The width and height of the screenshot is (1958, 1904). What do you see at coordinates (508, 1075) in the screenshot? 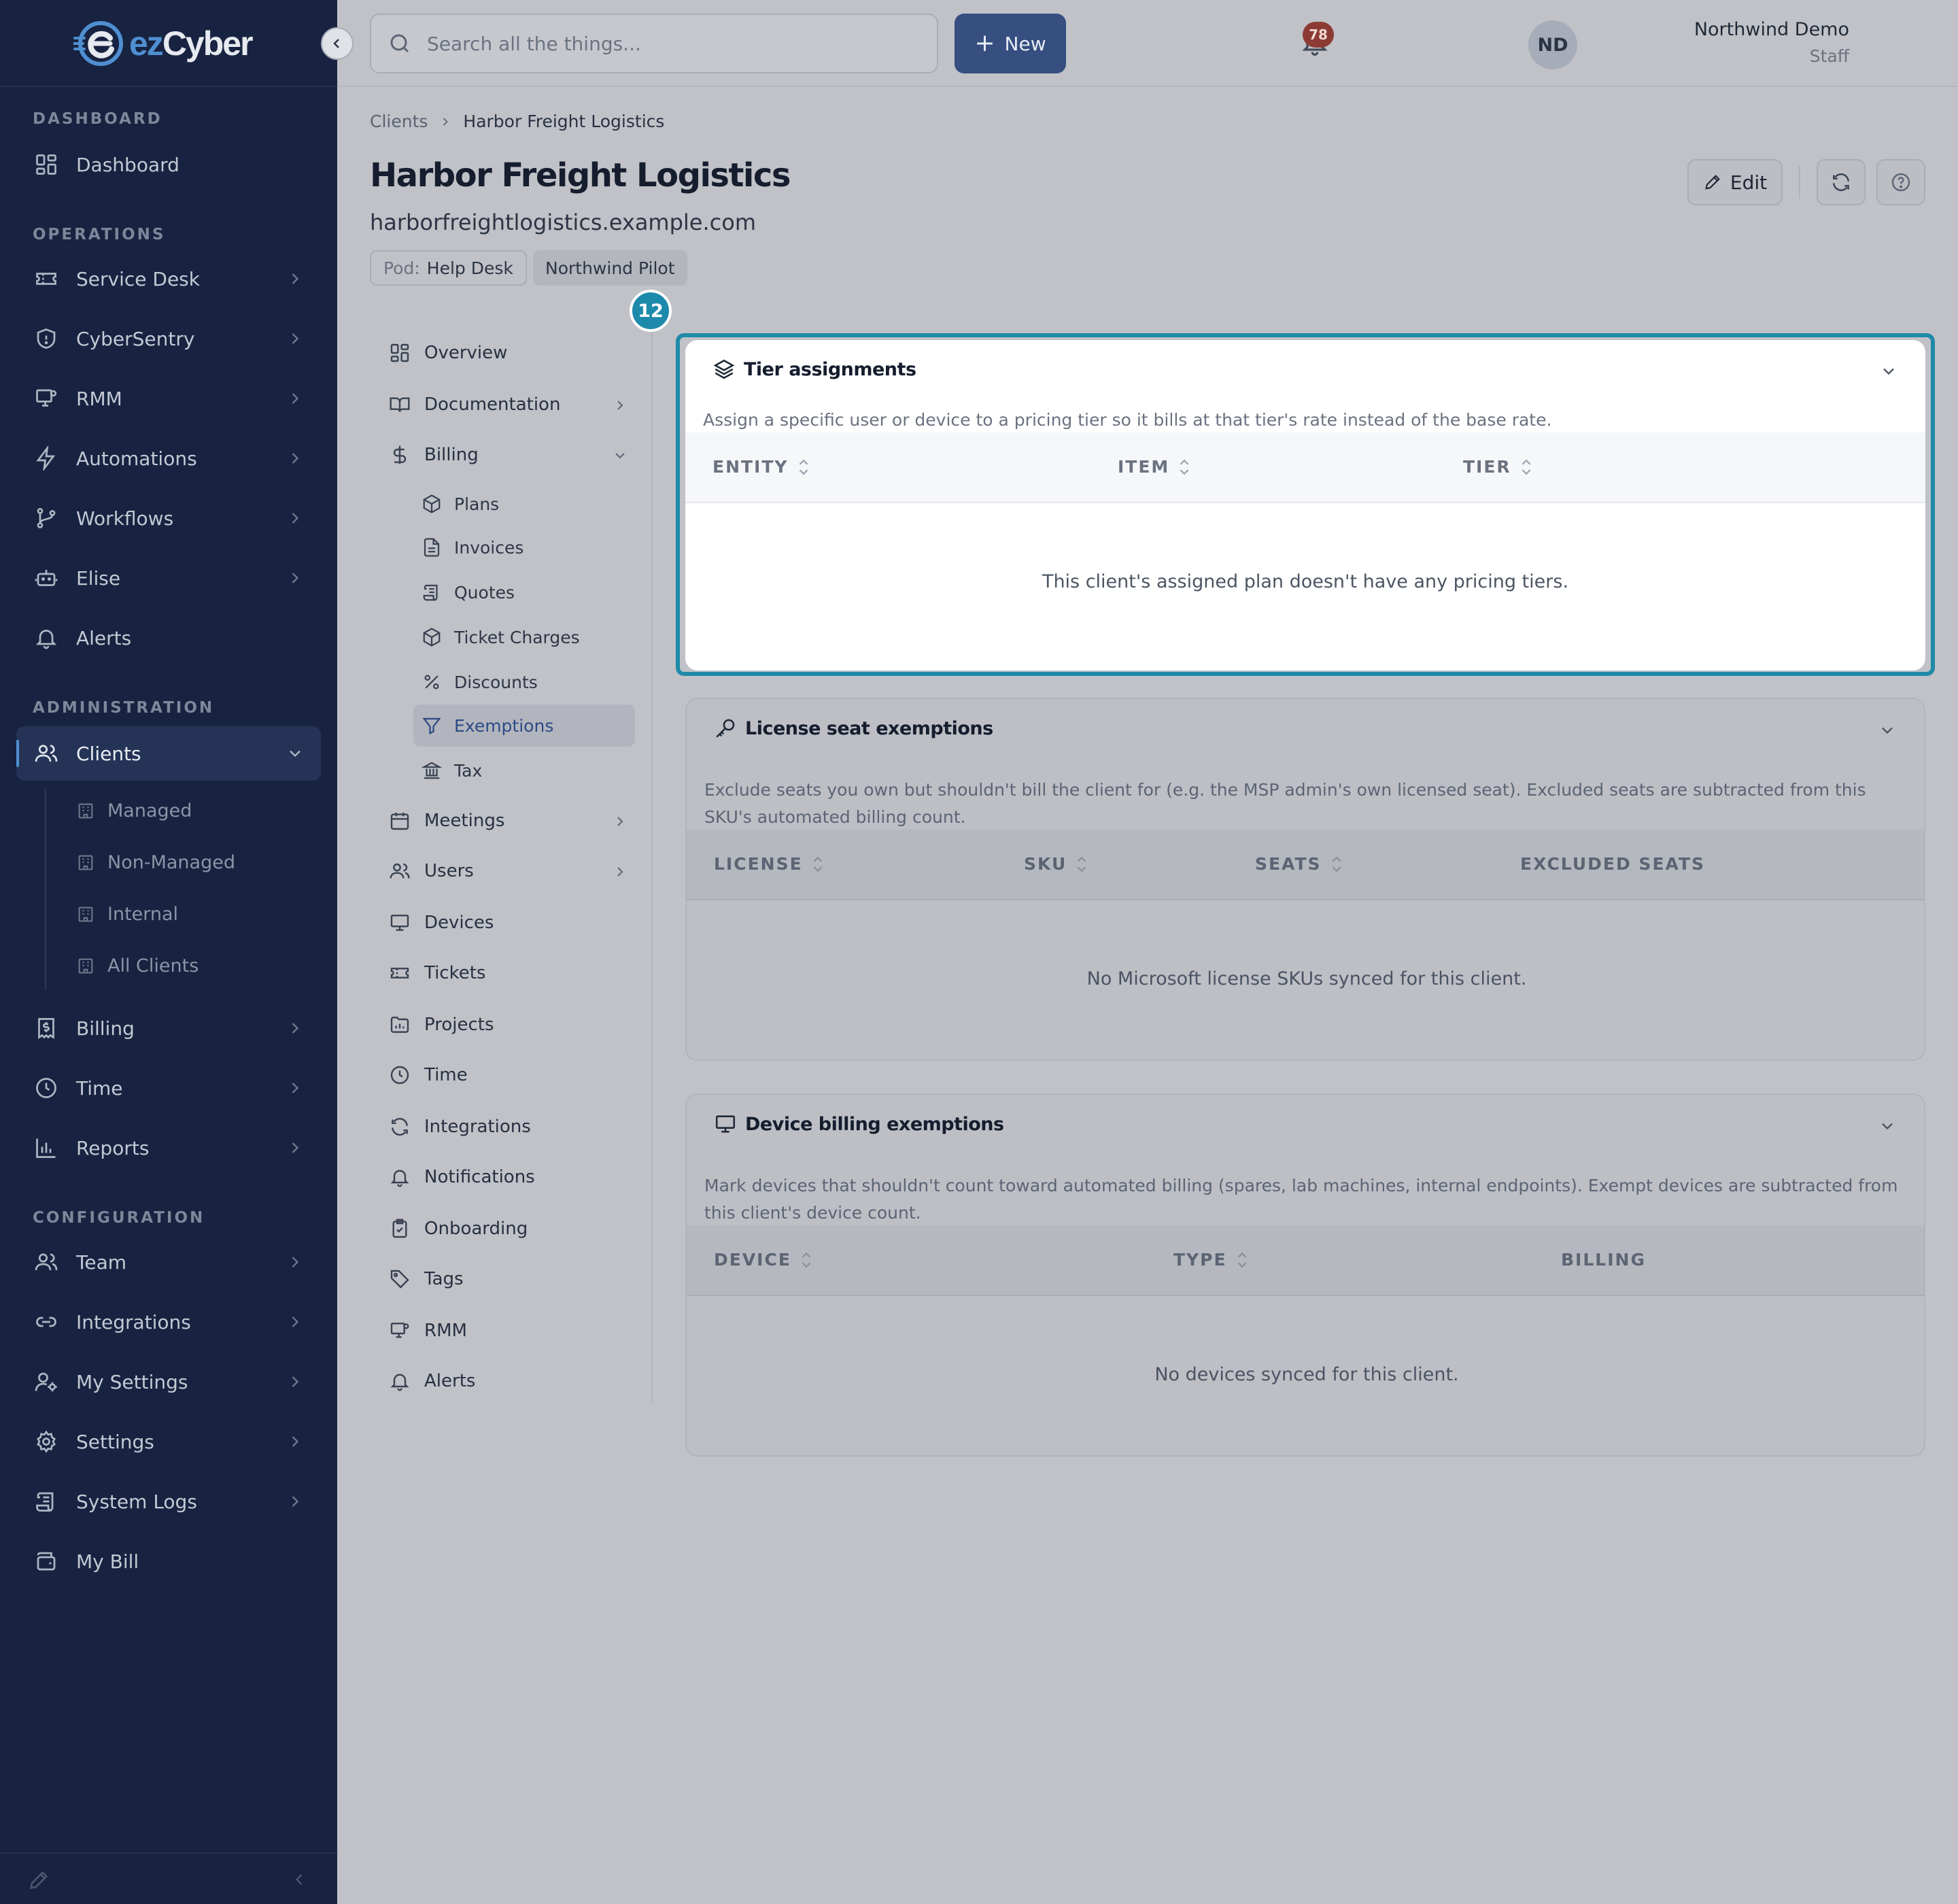
I see `client-nav-time: Time` at bounding box center [508, 1075].